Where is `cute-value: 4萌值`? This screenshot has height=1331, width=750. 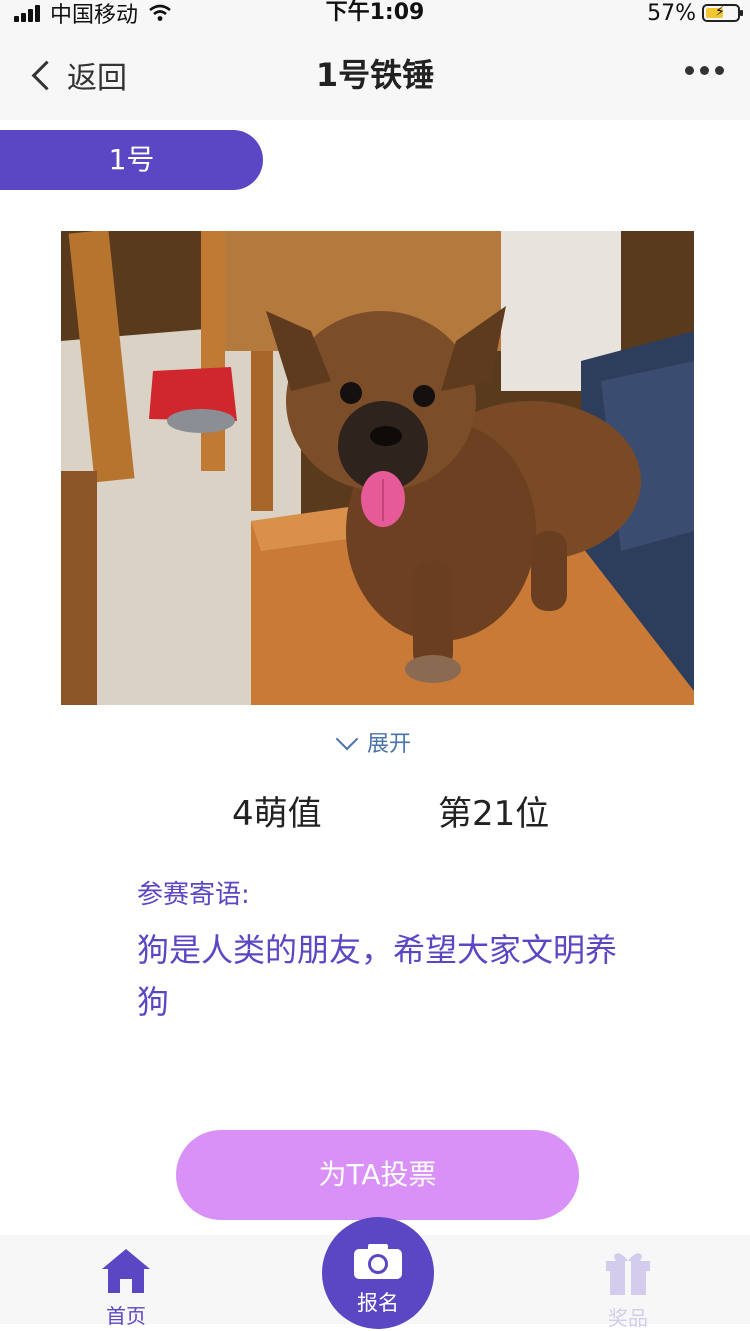
cute-value: 4萌值 is located at coordinates (277, 814).